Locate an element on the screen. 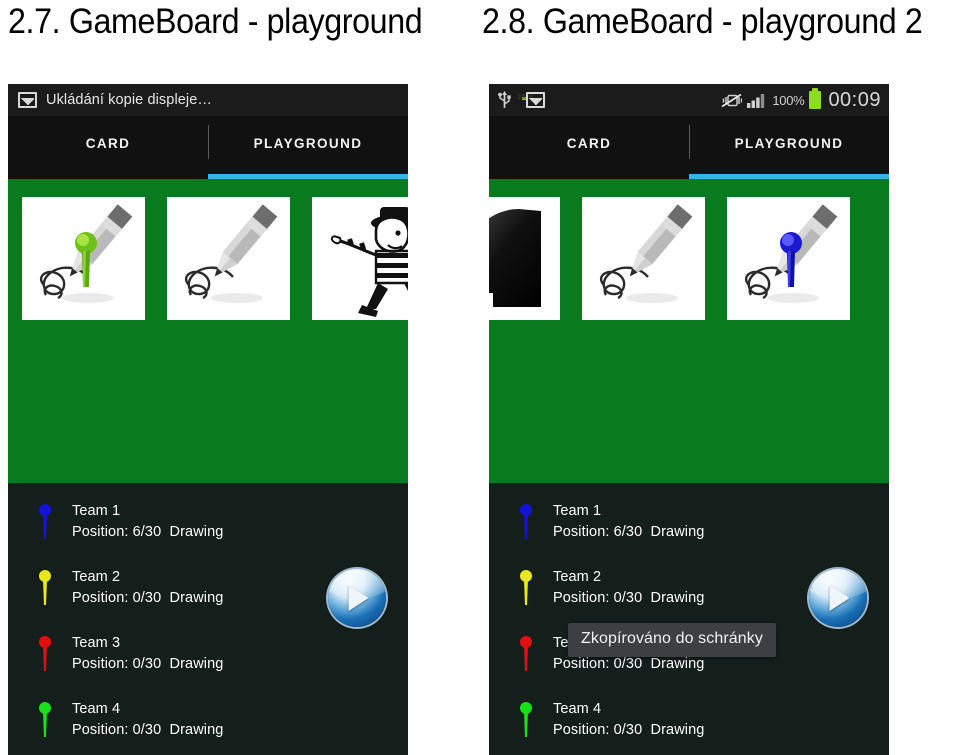 The image size is (960, 755). card-burglar is located at coordinates (360, 258).